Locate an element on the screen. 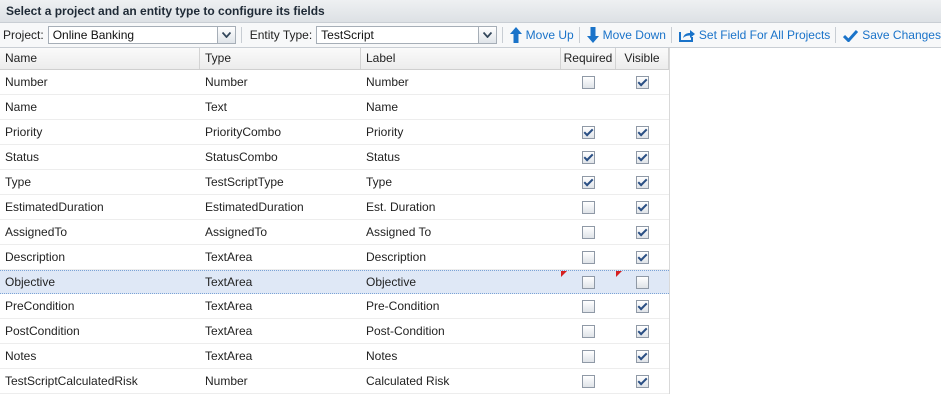 The image size is (941, 394). field-label-cell: Calculated Risk is located at coordinates (408, 381).